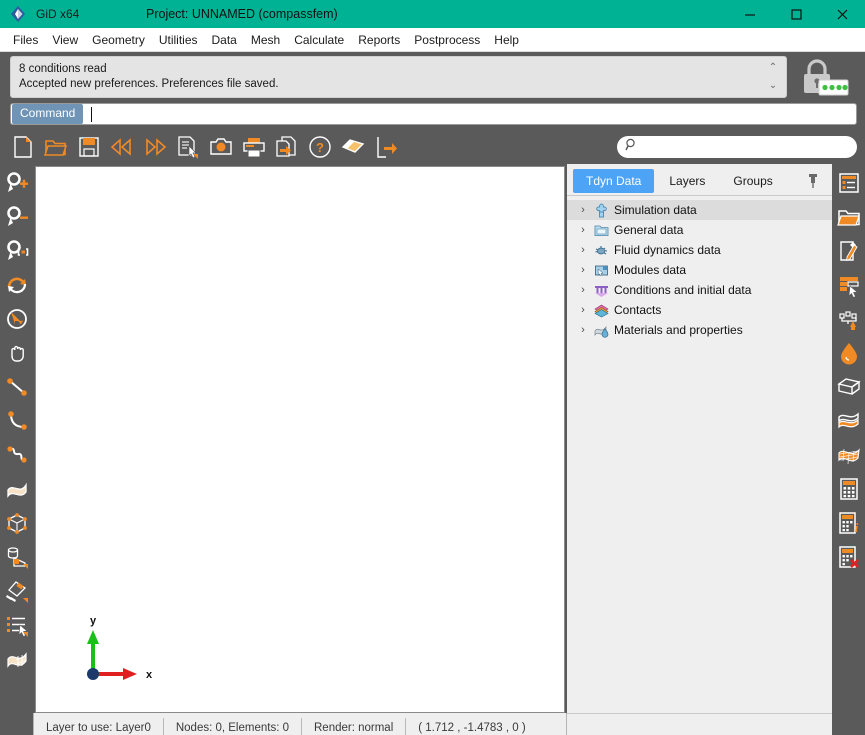  What do you see at coordinates (16, 251) in the screenshot?
I see `zoom-frame-tool` at bounding box center [16, 251].